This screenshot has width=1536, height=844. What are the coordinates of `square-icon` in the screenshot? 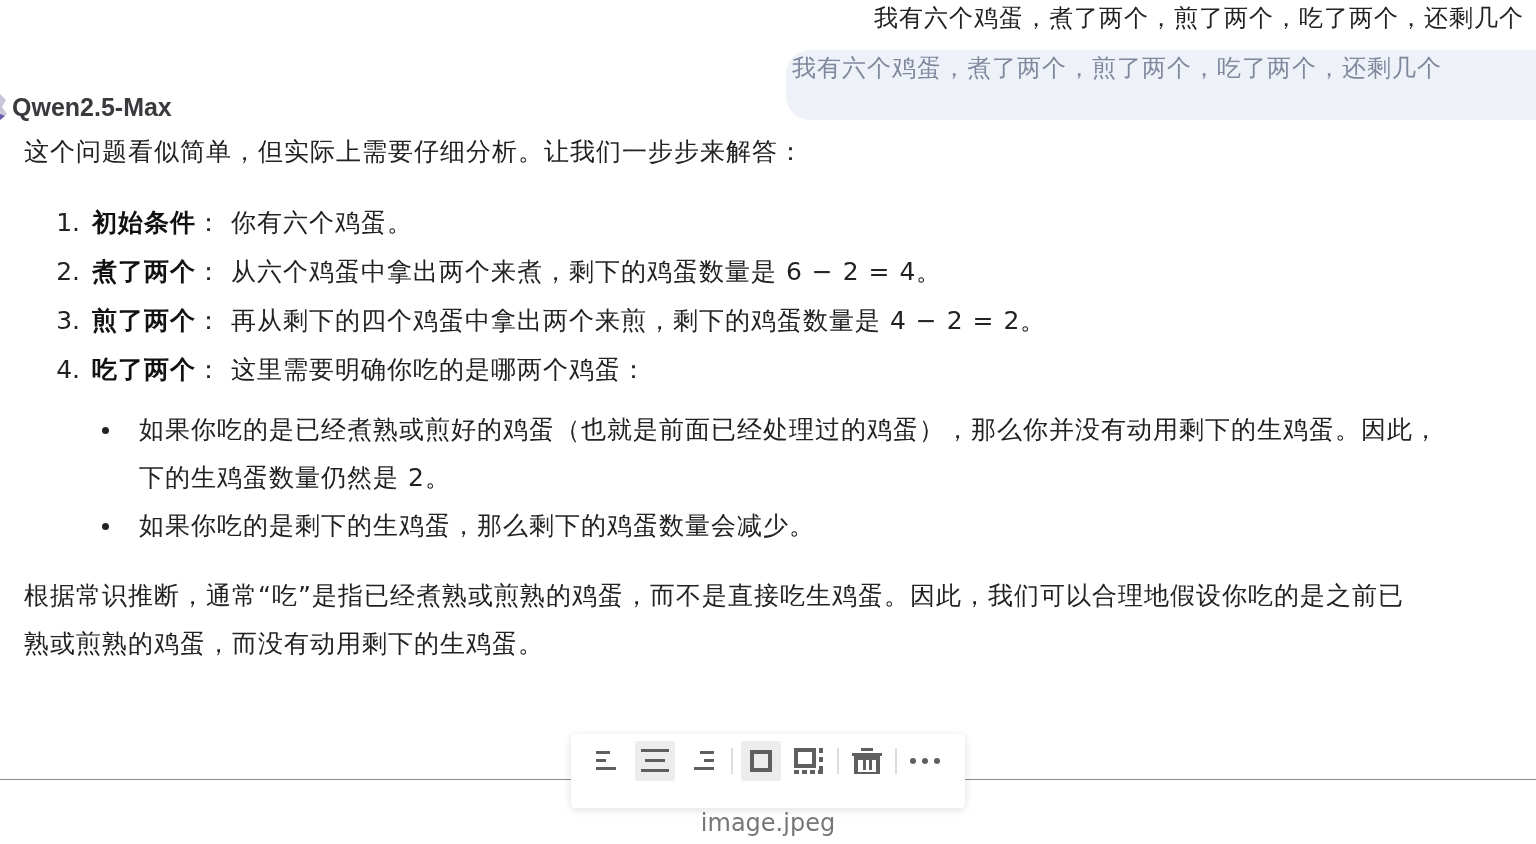 It's located at (761, 761).